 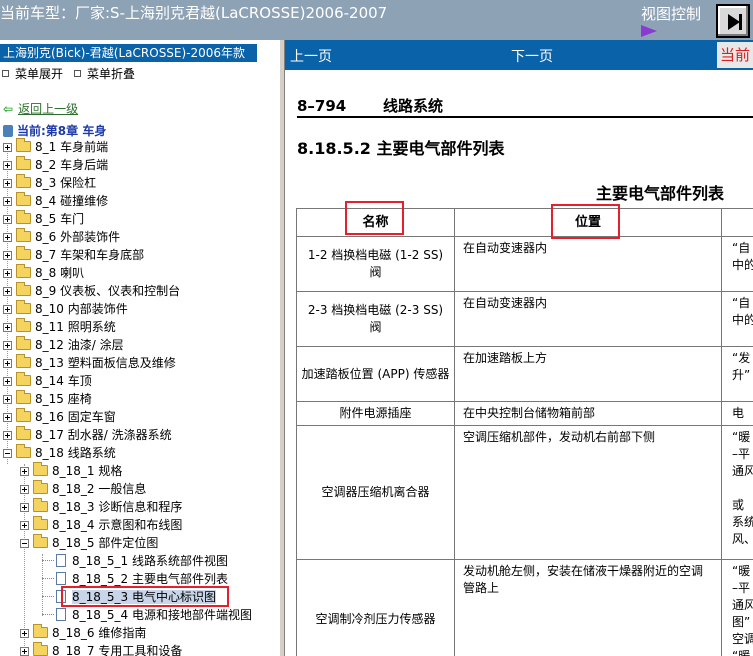 What do you see at coordinates (72, 201) in the screenshot?
I see `tree-item-label: 8_4 碰撞维修` at bounding box center [72, 201].